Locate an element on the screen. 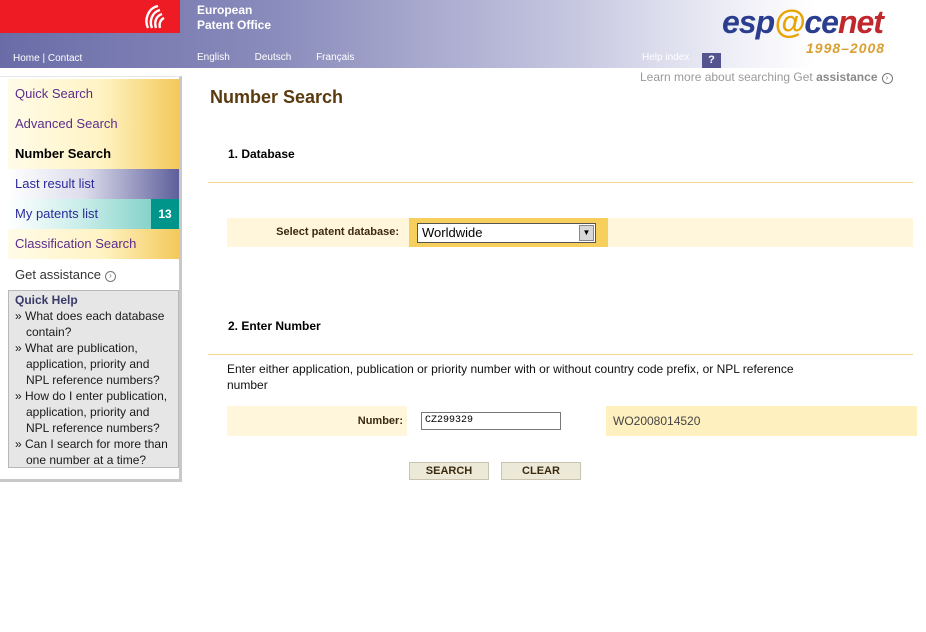 The image size is (926, 632). my-patents-count-badge: 13 is located at coordinates (165, 214).